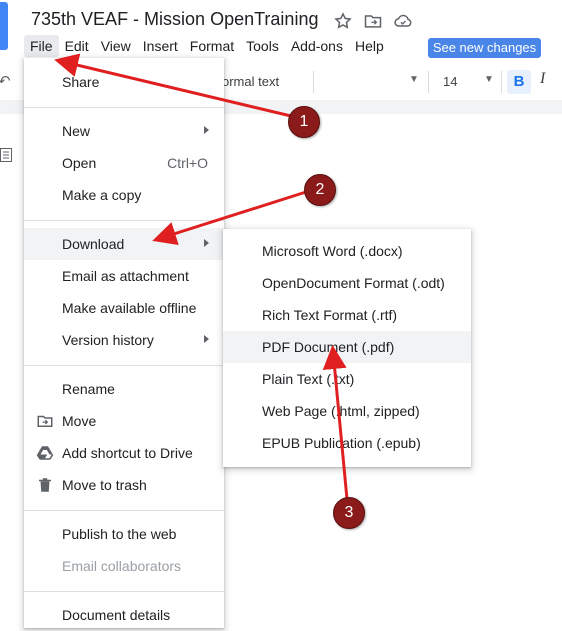 This screenshot has height=631, width=562. I want to click on menu-item-label: Add shortcut to Drive, so click(127, 453).